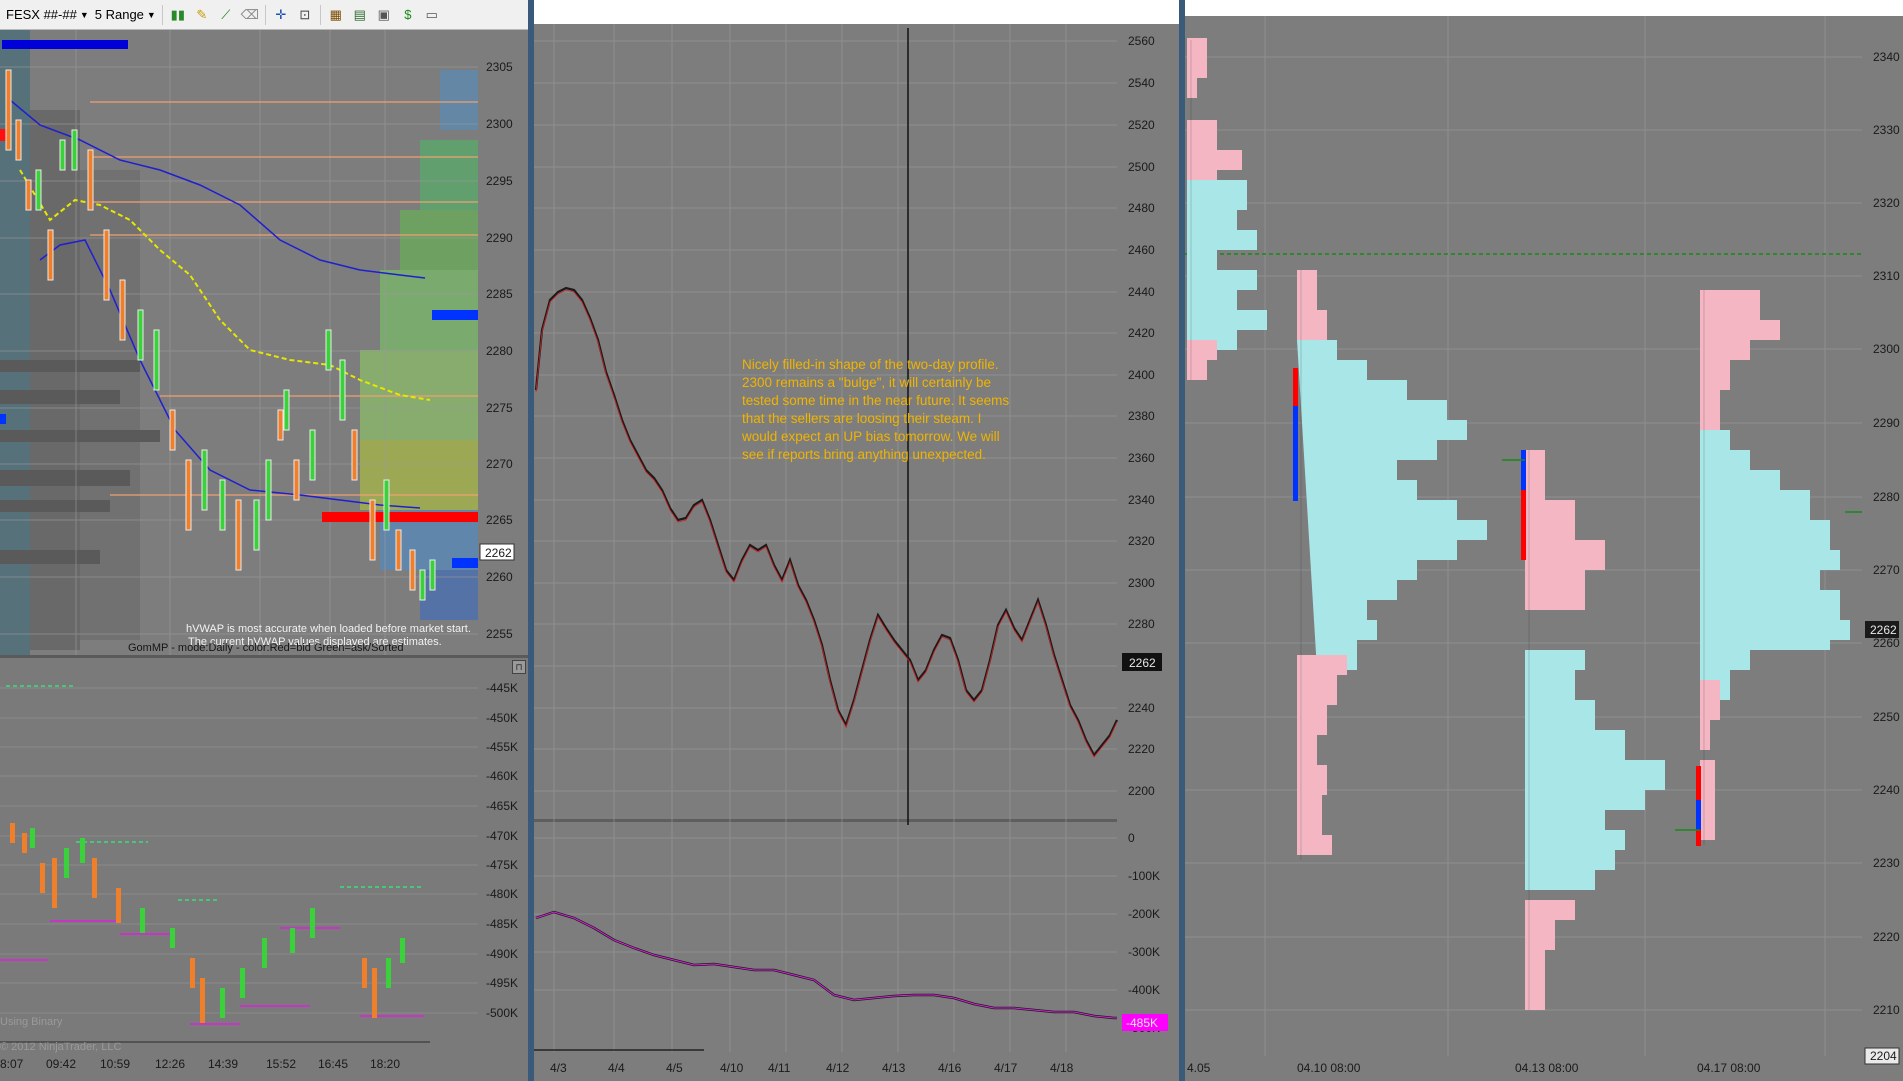  I want to click on eraser-icon: ⌫, so click(250, 15).